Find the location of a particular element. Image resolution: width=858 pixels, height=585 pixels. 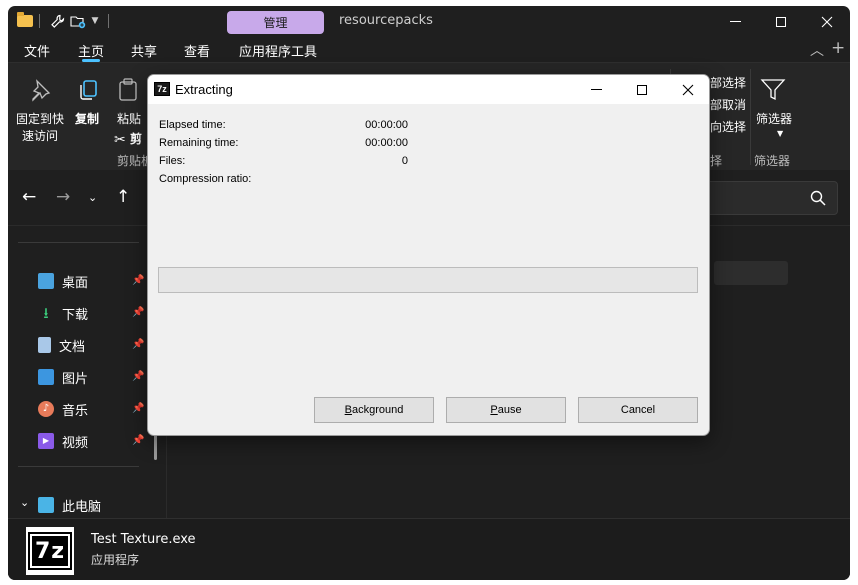

7zip-file-icon: 7z is located at coordinates (50, 551).